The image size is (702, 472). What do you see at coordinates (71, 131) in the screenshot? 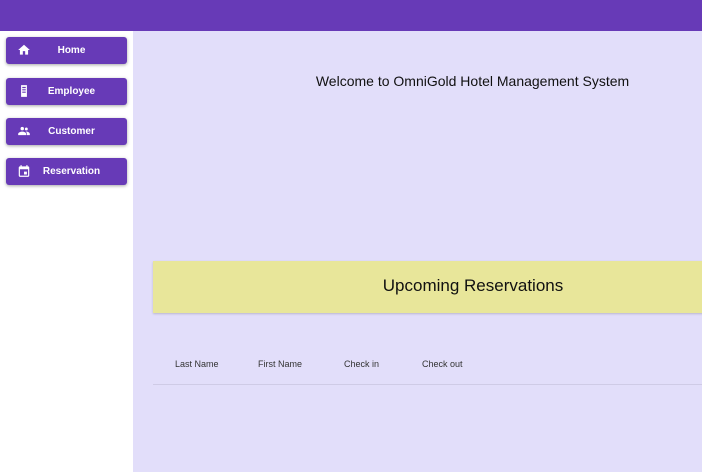
I see `customer-button-label: Customer` at bounding box center [71, 131].